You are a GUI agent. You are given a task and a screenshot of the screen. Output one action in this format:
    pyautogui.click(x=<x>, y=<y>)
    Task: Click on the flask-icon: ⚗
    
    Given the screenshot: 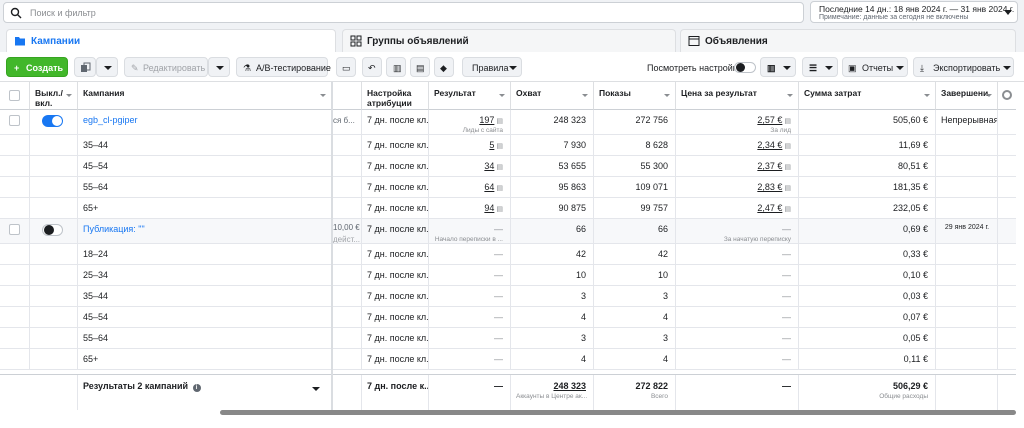 What is the action you would take?
    pyautogui.click(x=247, y=68)
    